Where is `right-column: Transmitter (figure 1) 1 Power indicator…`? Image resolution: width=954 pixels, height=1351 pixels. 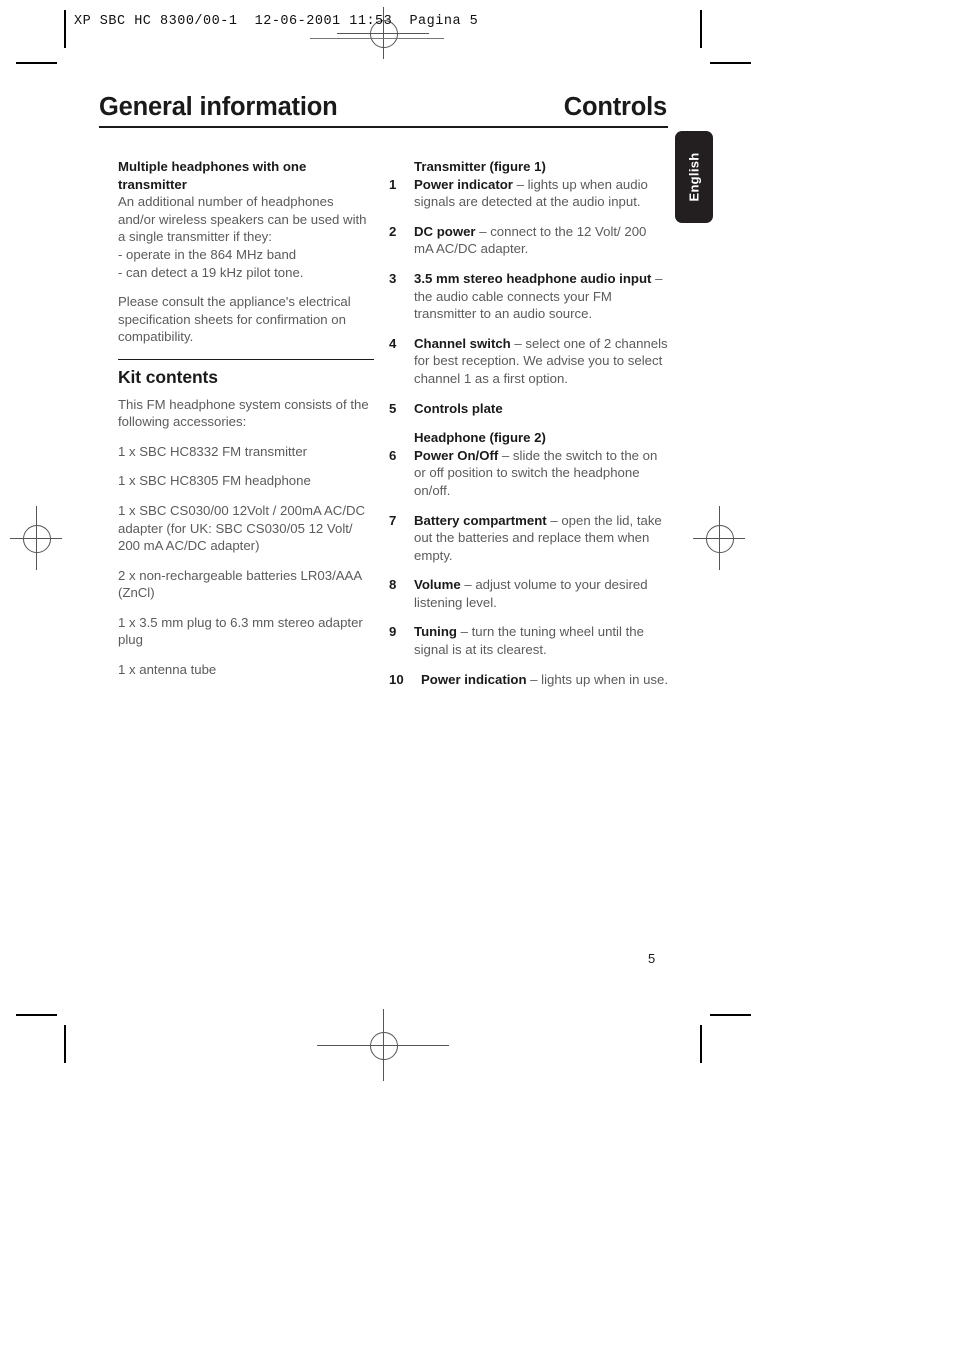
right-column: Transmitter (figure 1) 1 Power indicator… is located at coordinates (528, 429).